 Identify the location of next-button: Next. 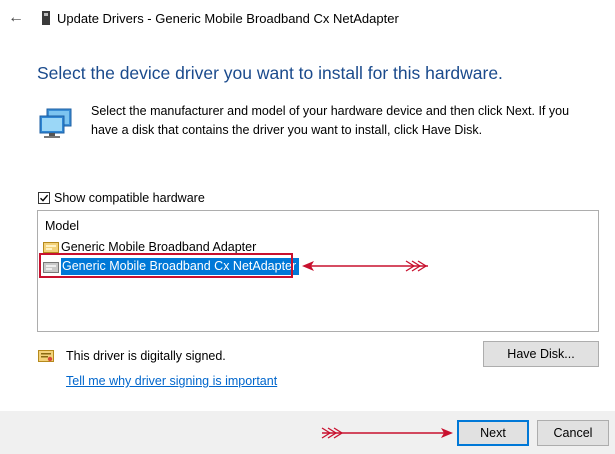
(493, 433).